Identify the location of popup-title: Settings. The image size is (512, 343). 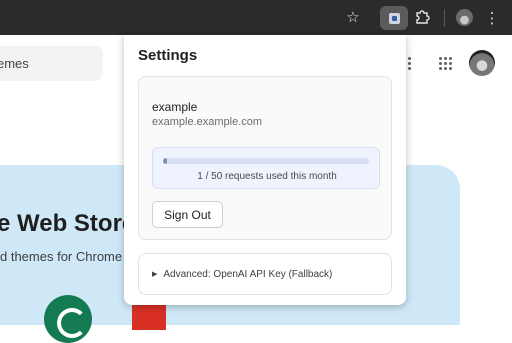
(168, 55).